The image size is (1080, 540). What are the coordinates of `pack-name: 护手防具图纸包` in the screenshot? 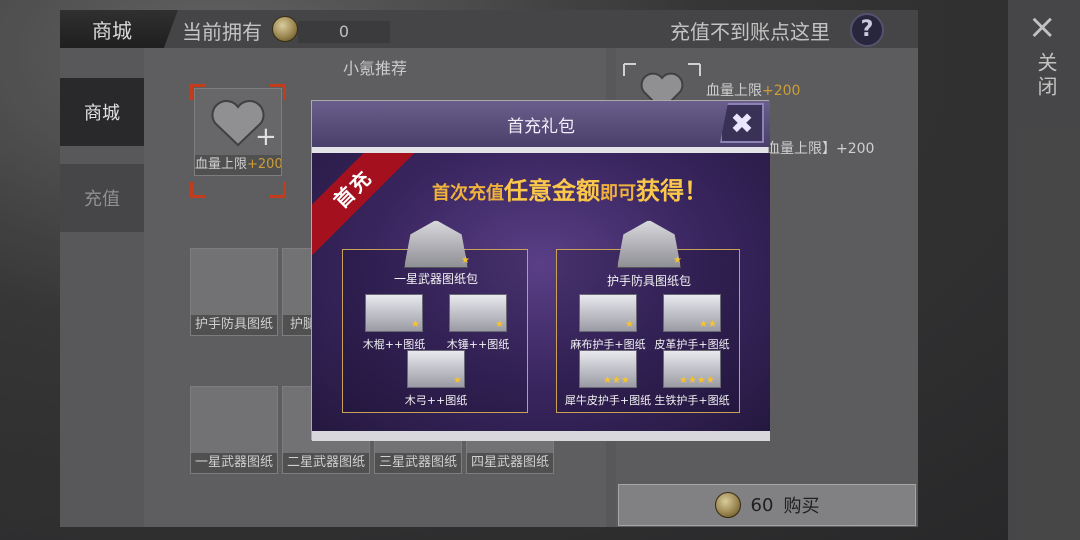 It's located at (648, 281).